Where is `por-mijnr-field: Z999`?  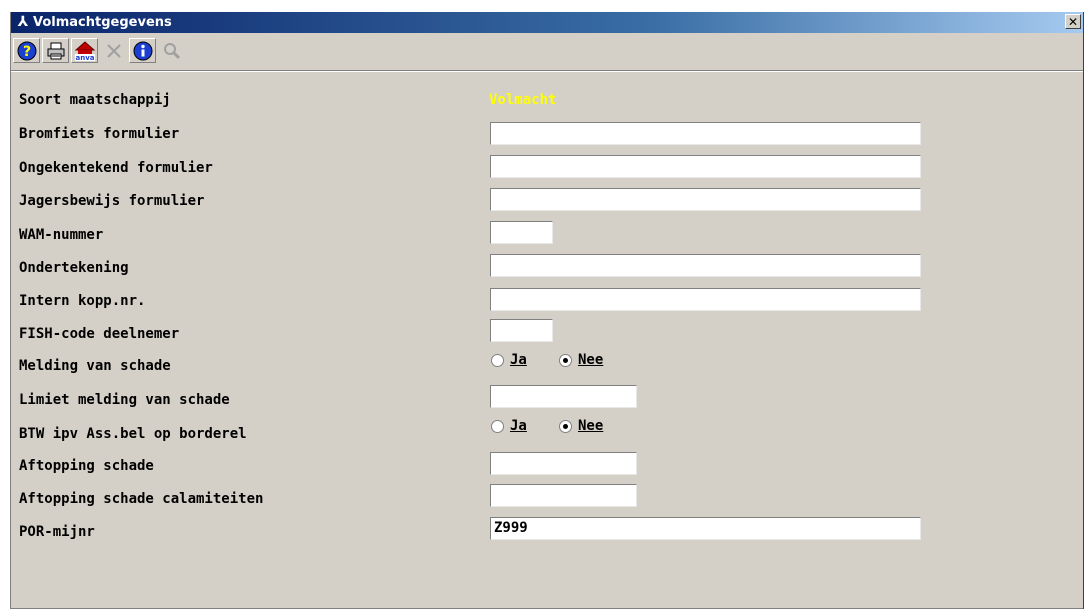 por-mijnr-field: Z999 is located at coordinates (705, 528).